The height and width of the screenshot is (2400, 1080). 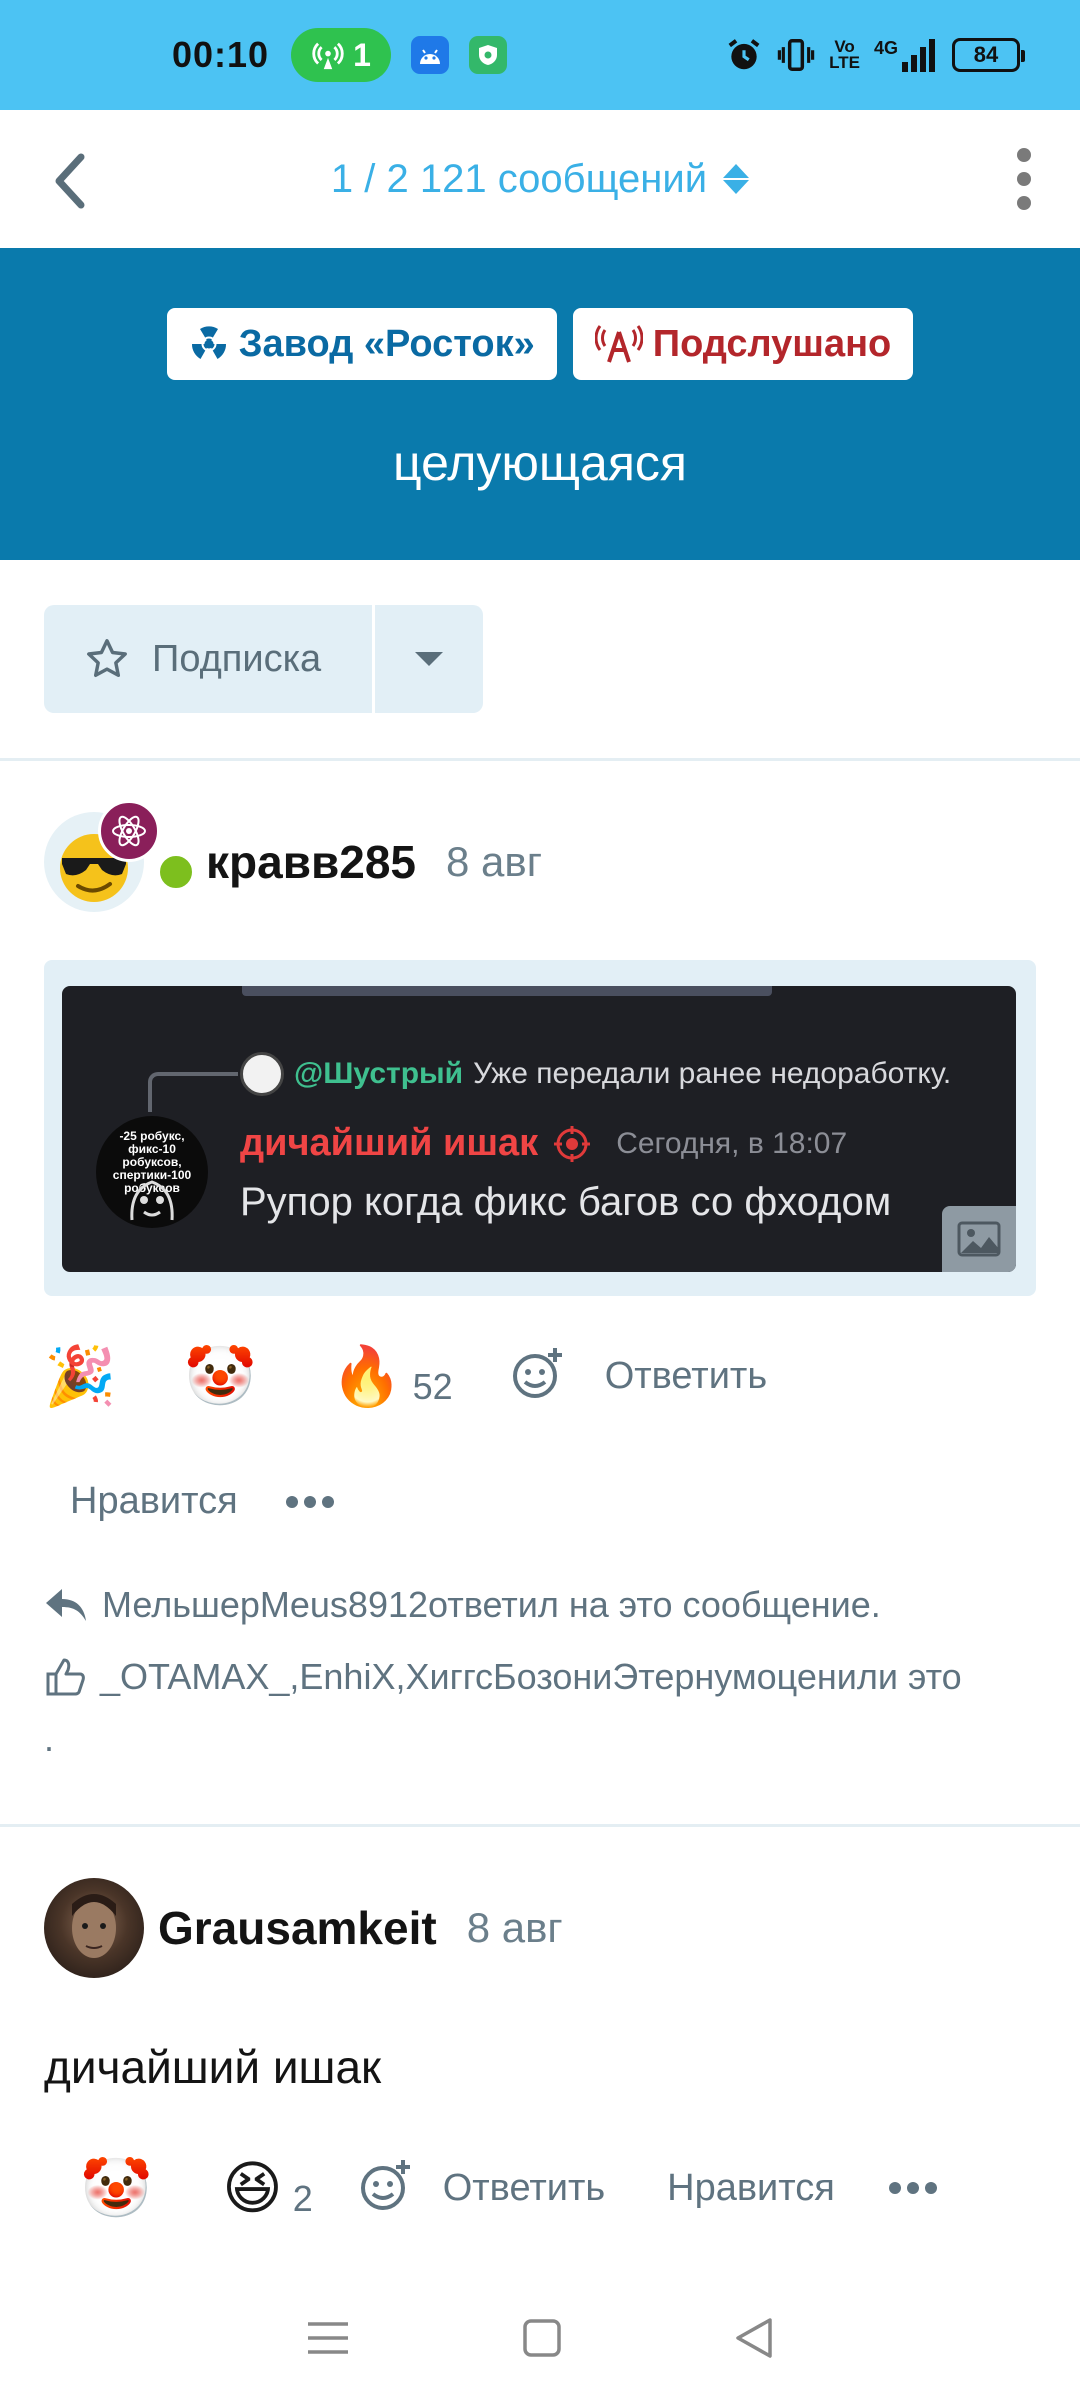 I want to click on app-bar: 1 / 2 121 сообщений, so click(x=540, y=179).